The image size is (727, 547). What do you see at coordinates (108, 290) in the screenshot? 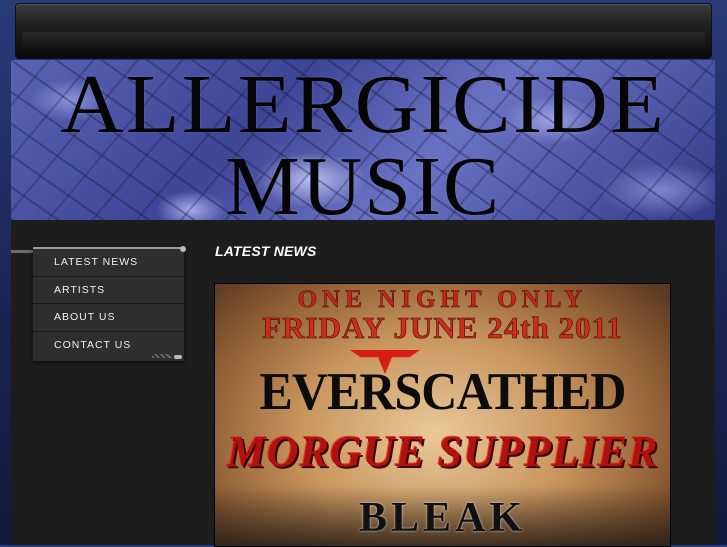
I see `nav-item-artists: ARTISTS` at bounding box center [108, 290].